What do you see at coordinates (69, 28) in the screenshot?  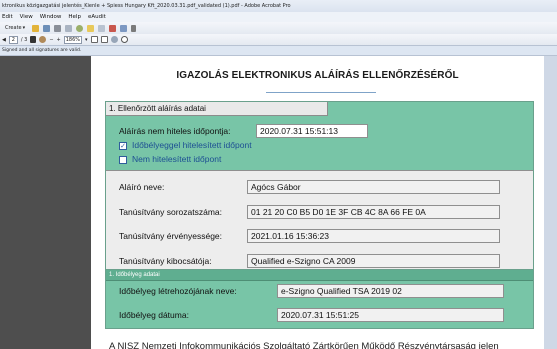 I see `email-icon` at bounding box center [69, 28].